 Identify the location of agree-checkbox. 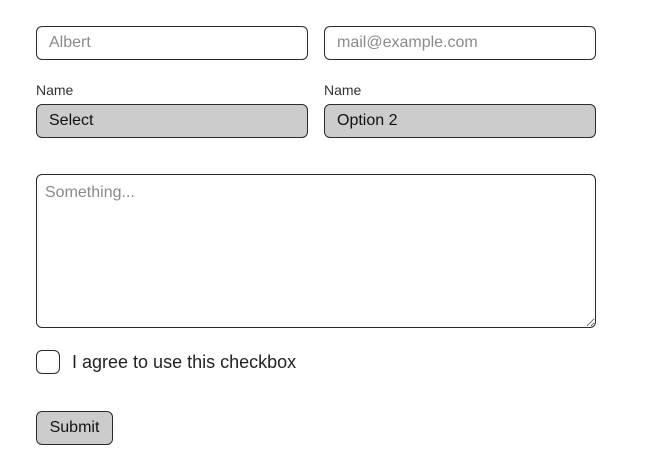
(48, 362).